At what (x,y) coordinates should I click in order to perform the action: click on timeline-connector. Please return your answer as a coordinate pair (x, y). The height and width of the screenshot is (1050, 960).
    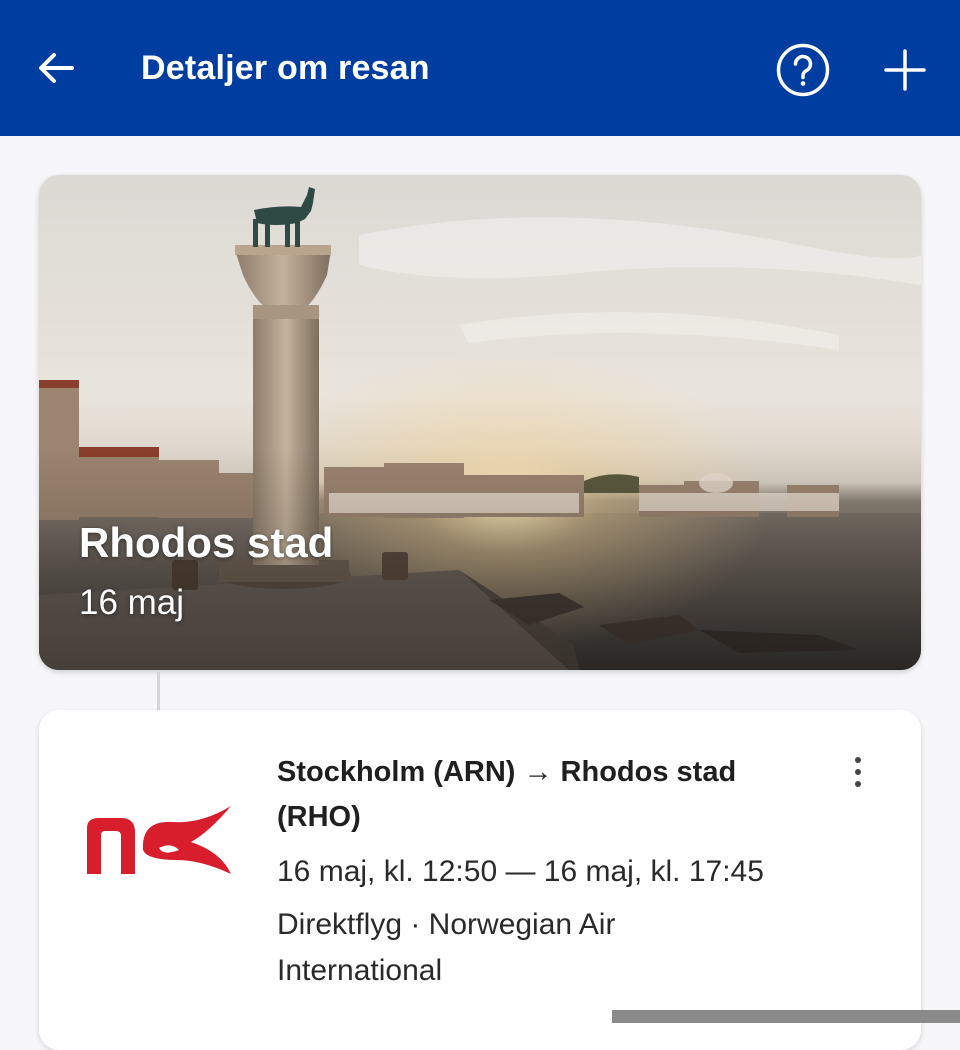
    Looking at the image, I should click on (158, 692).